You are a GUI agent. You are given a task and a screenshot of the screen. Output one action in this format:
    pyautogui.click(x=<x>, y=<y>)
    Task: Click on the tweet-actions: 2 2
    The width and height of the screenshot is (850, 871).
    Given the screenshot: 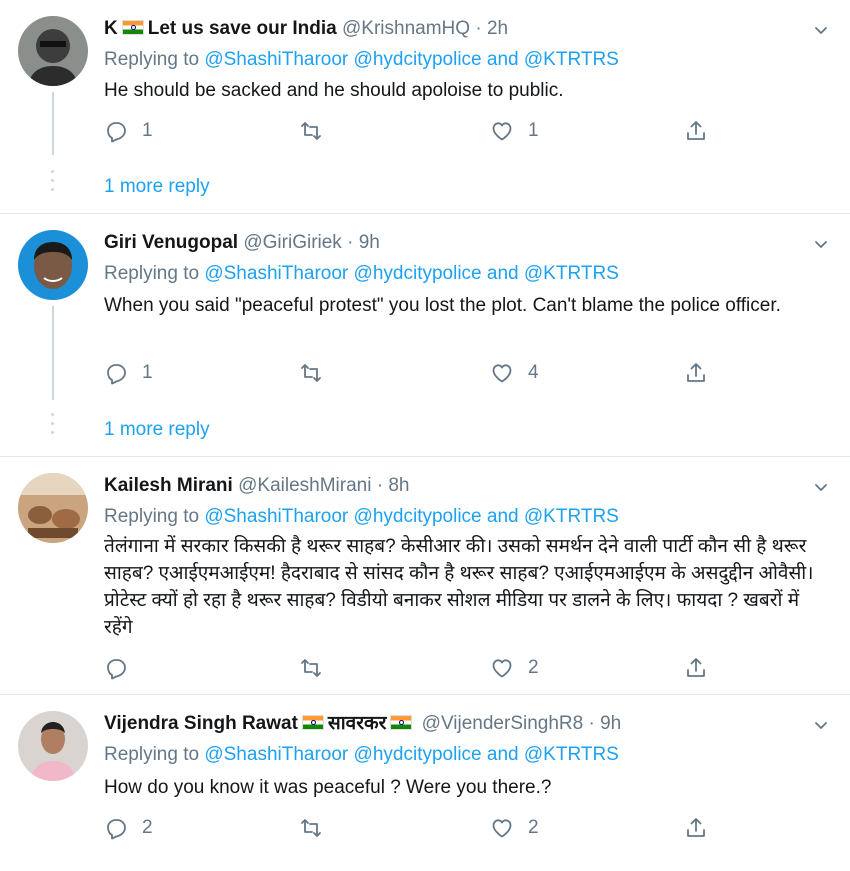 What is the action you would take?
    pyautogui.click(x=414, y=828)
    